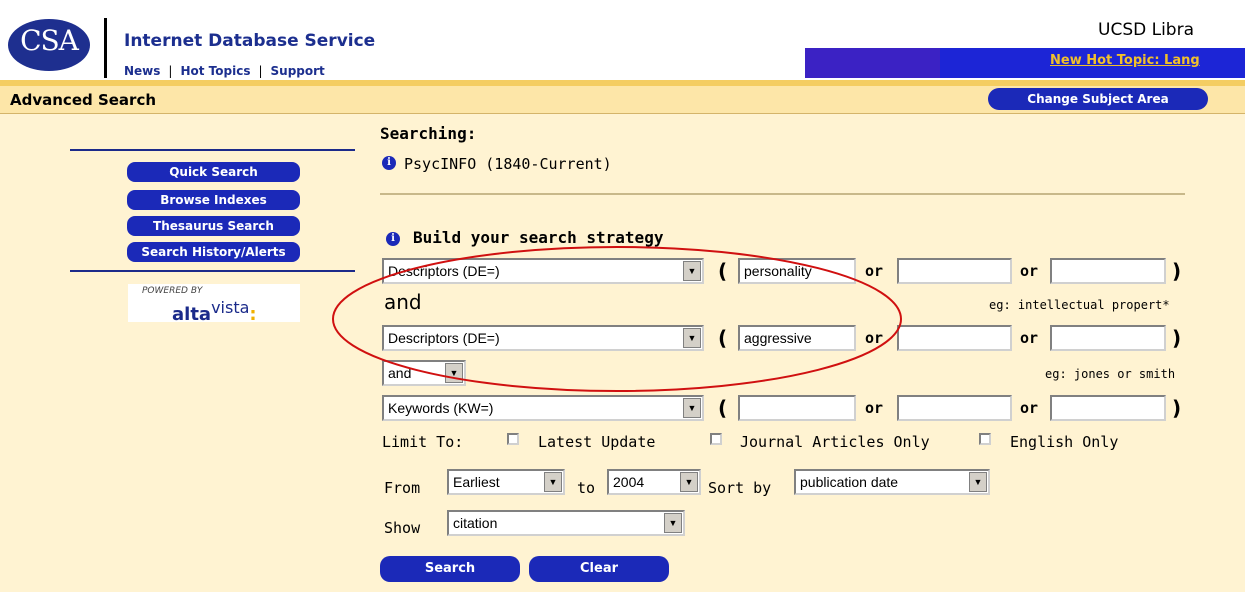 This screenshot has width=1245, height=592. What do you see at coordinates (212, 271) in the screenshot?
I see `sidebar-rule-bottom` at bounding box center [212, 271].